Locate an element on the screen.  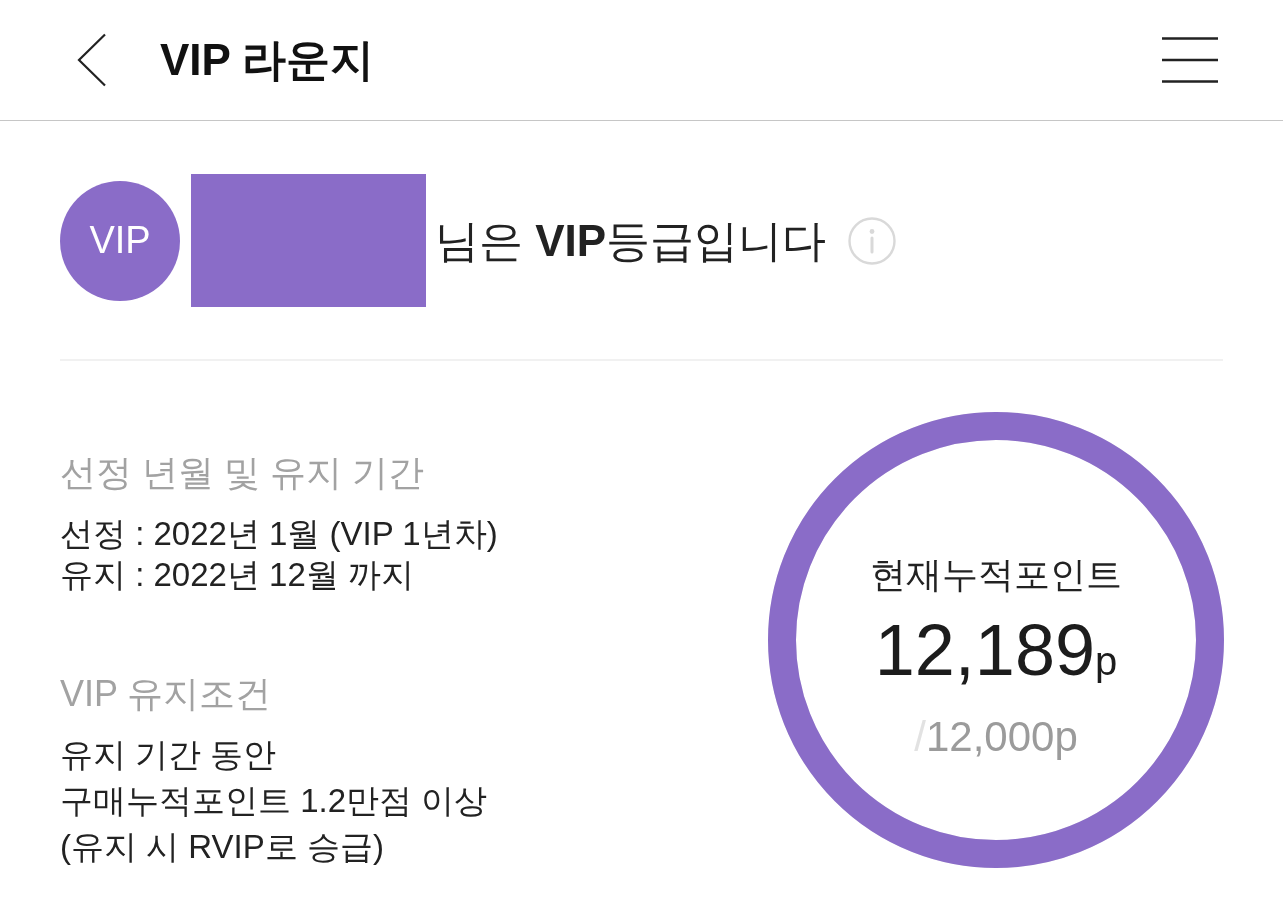
info-icon is located at coordinates (872, 240).